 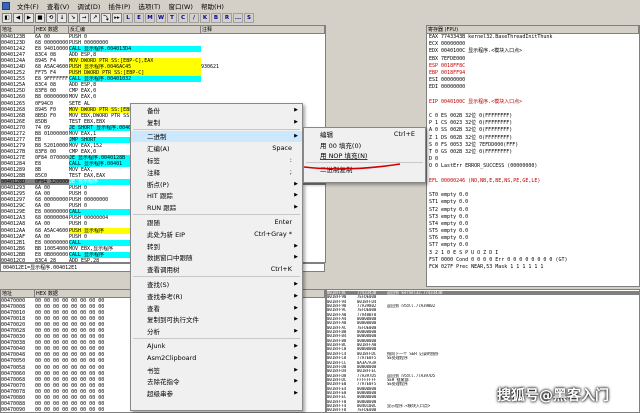 What do you see at coordinates (7, 17) in the screenshot?
I see `toolbar-button: ◧` at bounding box center [7, 17].